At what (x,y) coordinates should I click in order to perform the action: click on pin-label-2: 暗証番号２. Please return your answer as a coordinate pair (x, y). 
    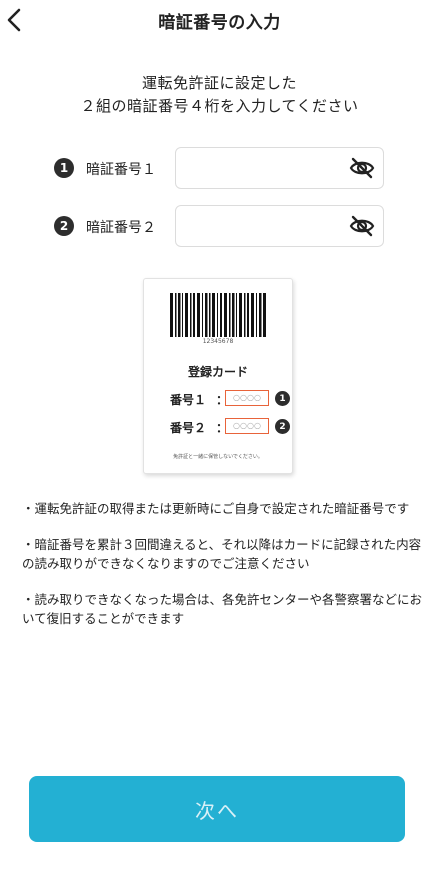
    Looking at the image, I should click on (121, 228).